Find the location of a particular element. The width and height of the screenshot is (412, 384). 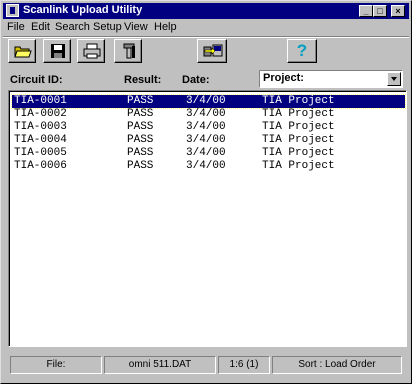

open-button is located at coordinates (22, 51).